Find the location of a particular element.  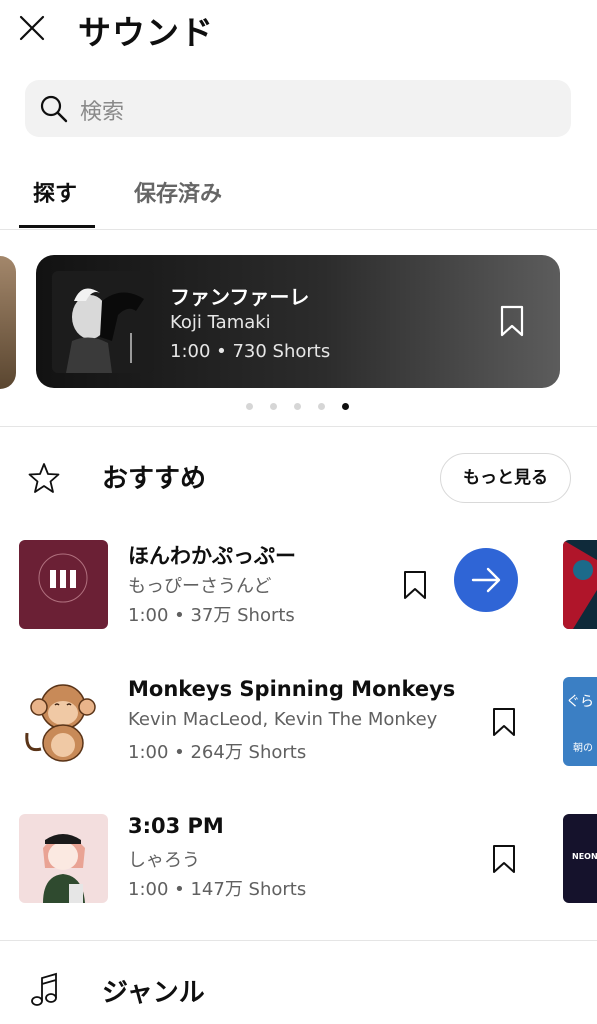

monkey-album-art is located at coordinates (63, 721).